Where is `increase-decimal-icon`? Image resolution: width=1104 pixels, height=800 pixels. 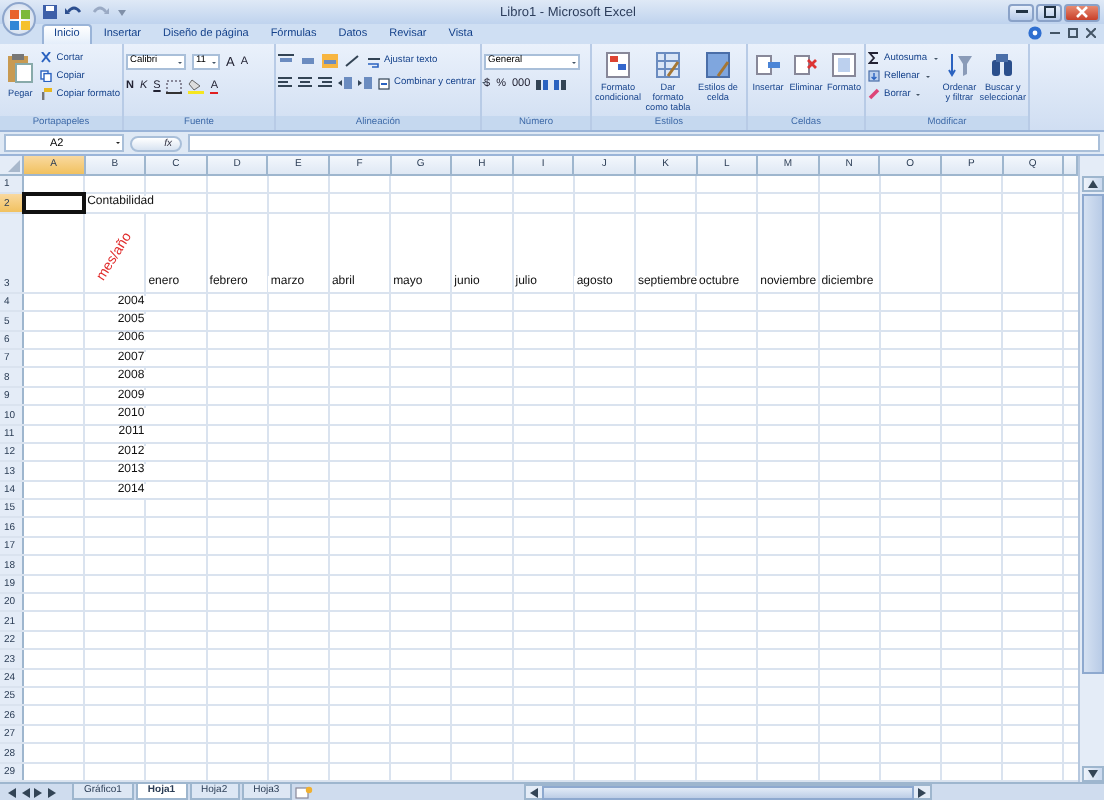 increase-decimal-icon is located at coordinates (542, 85).